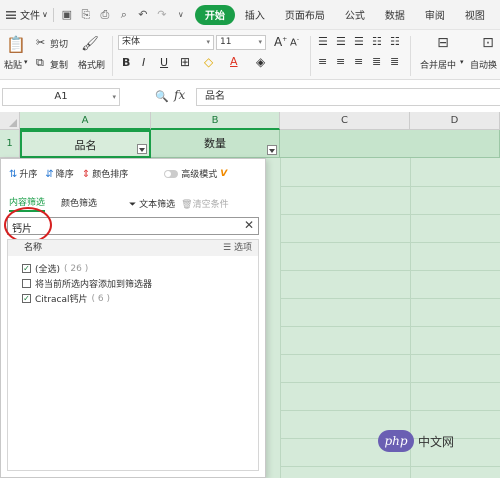  I want to click on copy-icon: ⧉, so click(40, 63).